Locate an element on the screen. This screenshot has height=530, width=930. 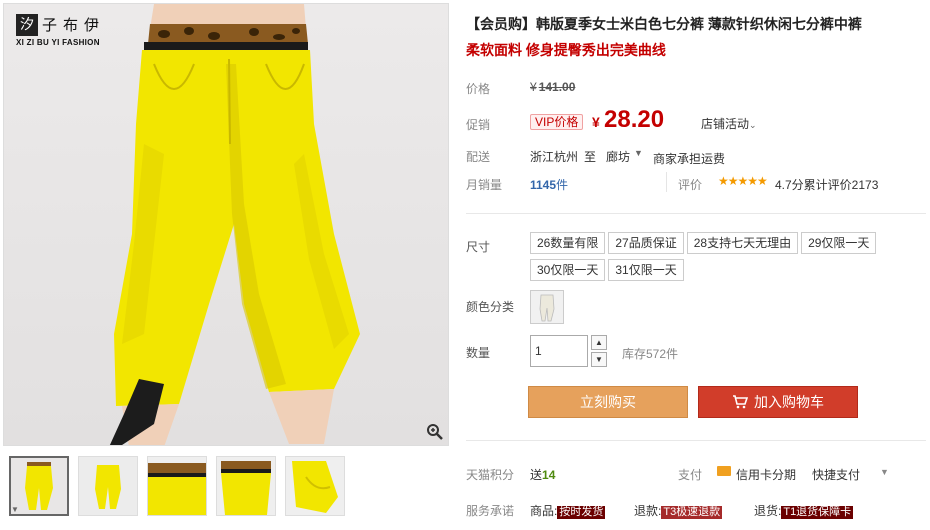
vip-price: 28.20 is located at coordinates (634, 119).